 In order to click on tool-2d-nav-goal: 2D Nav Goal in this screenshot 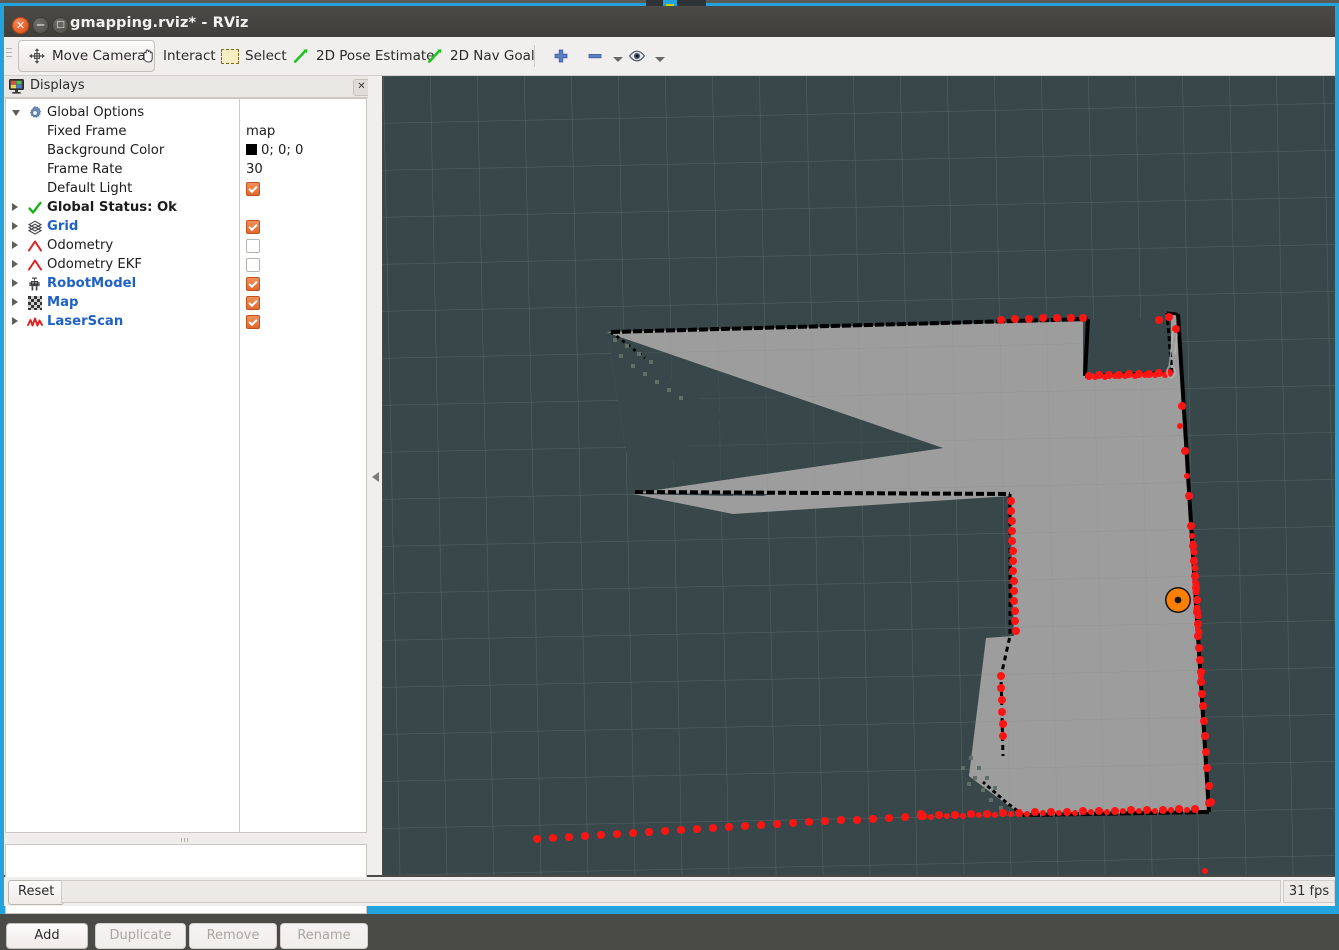, I will do `click(480, 56)`.